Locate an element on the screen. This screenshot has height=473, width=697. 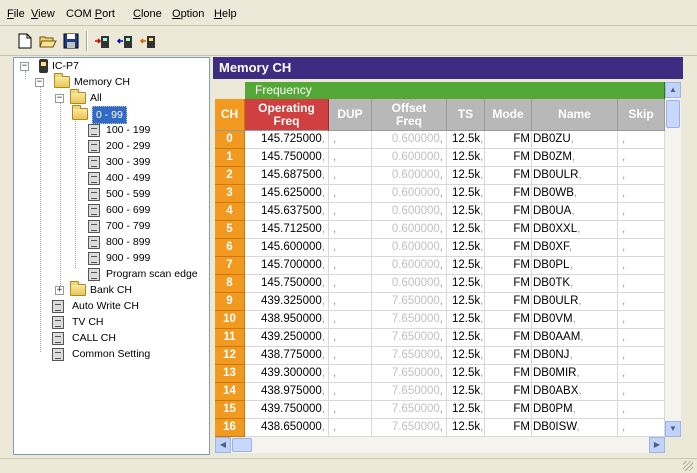
cell-name: DB0UA, is located at coordinates (575, 212).